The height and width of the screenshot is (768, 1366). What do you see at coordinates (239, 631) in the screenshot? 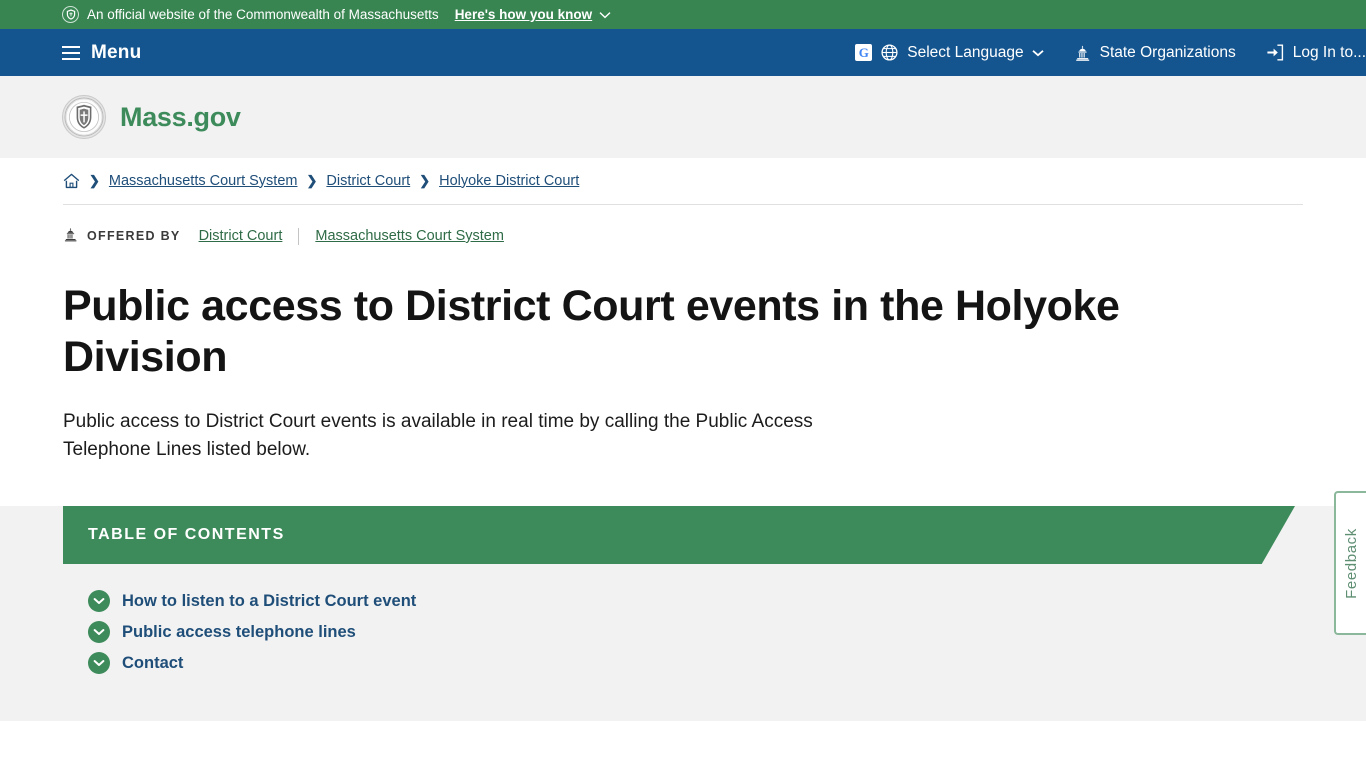
I see `toc-link-label: Public access telephone lines` at bounding box center [239, 631].